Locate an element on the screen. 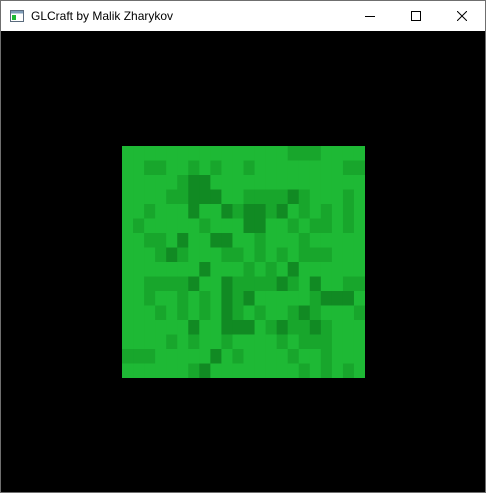 This screenshot has height=493, width=486. window-controls is located at coordinates (416, 16).